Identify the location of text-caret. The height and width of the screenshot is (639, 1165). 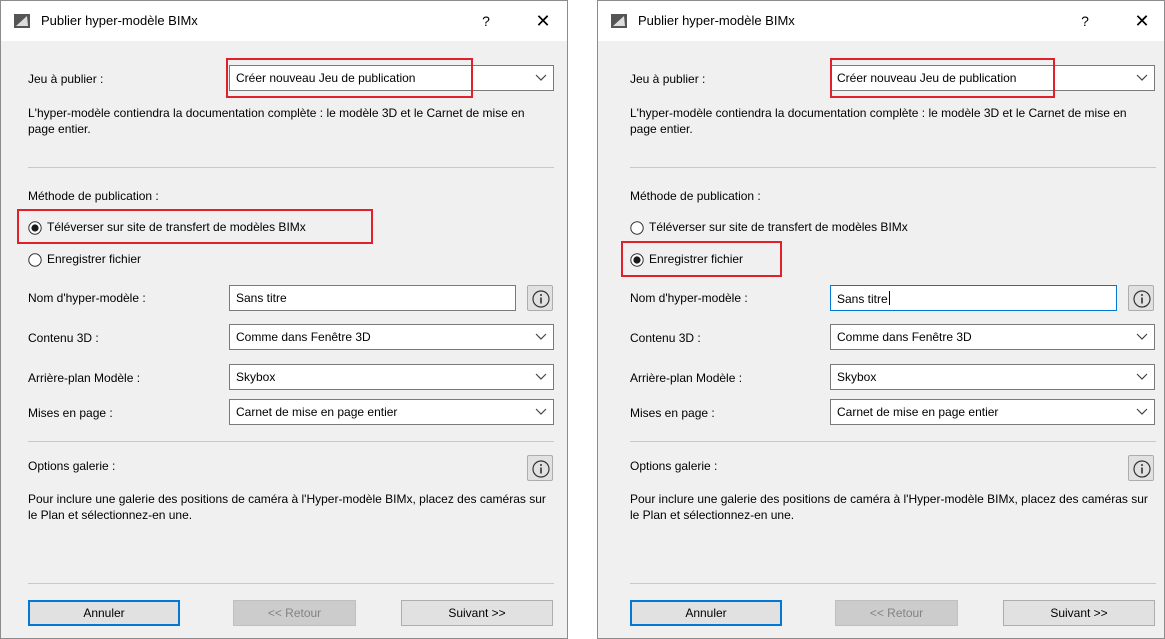
(889, 298).